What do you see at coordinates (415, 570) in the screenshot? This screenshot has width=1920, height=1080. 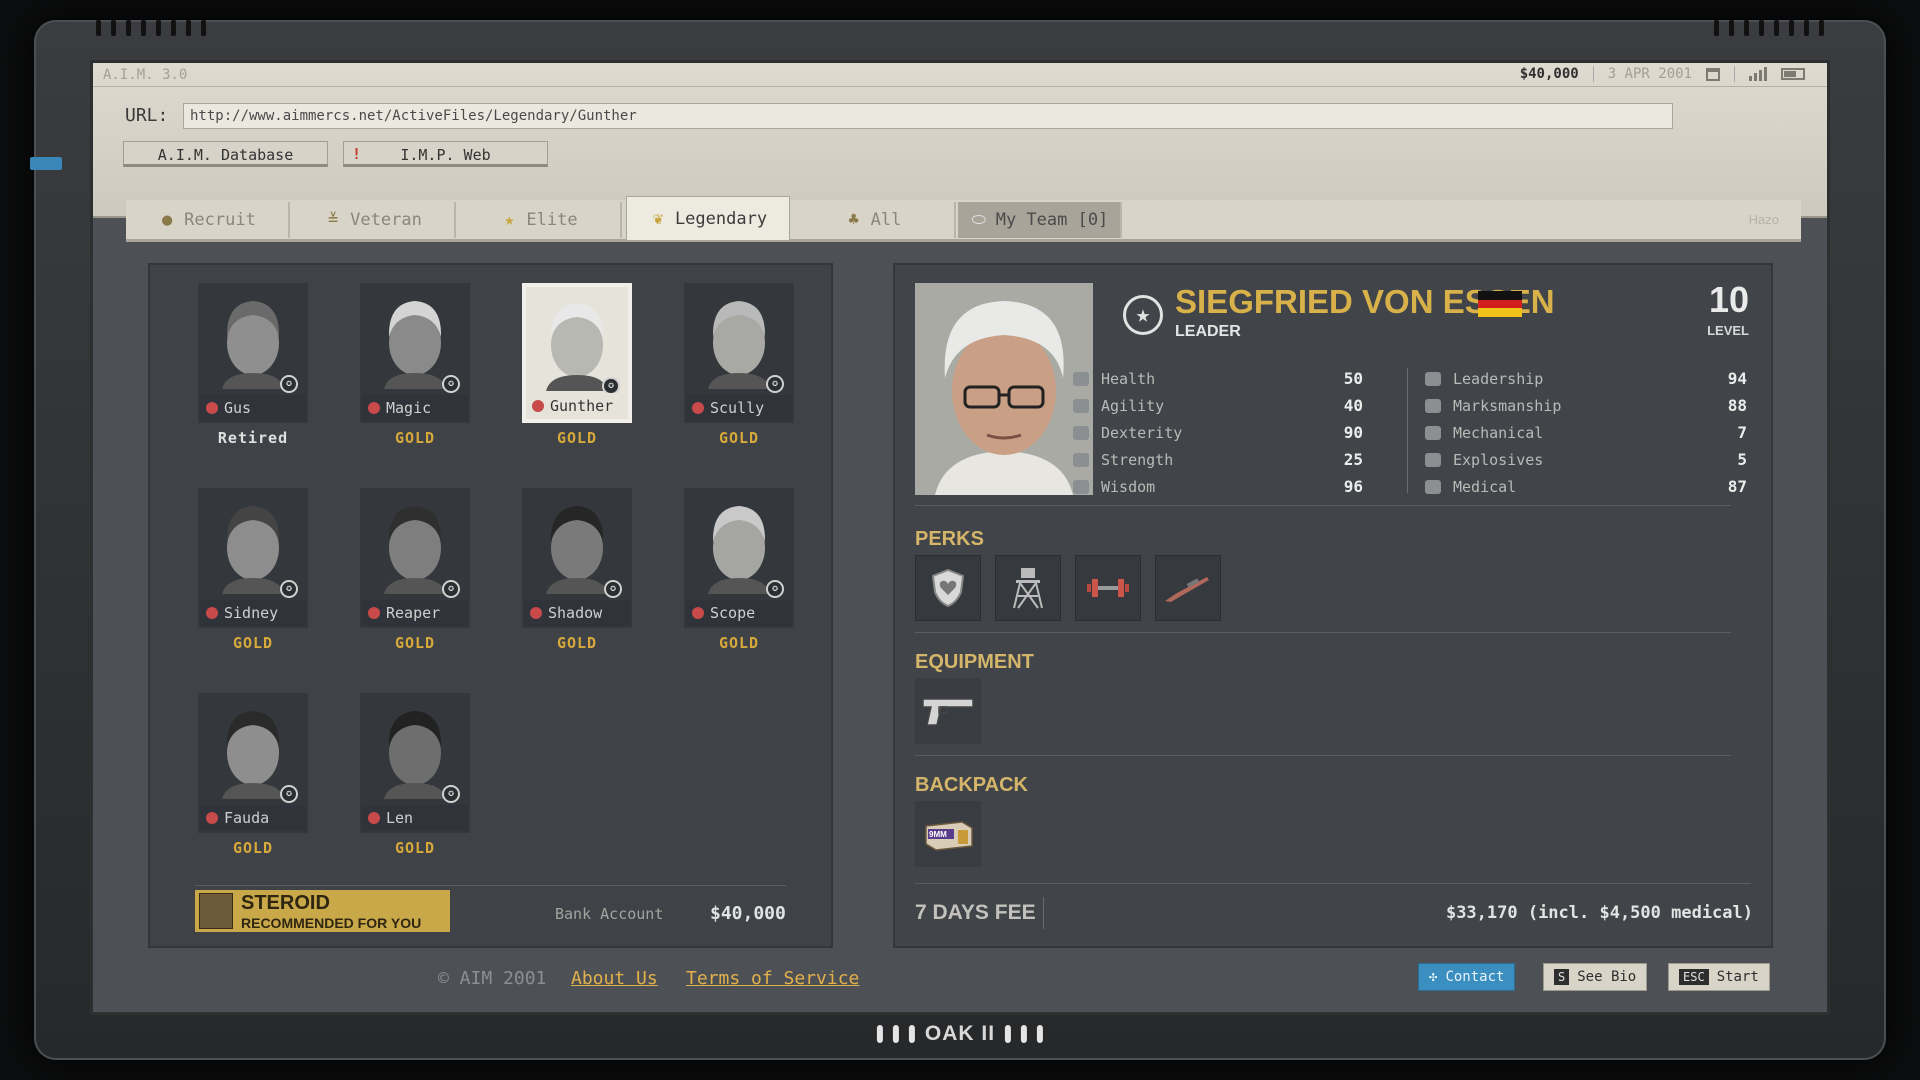 I see `merc-card-reaper: ✪ Reaper GOLD` at bounding box center [415, 570].